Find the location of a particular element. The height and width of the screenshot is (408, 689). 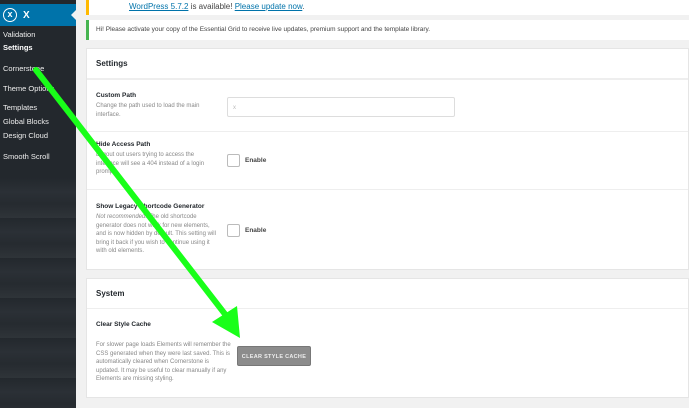

sidebar-item-cornerstone: Cornerstone is located at coordinates (23, 68).